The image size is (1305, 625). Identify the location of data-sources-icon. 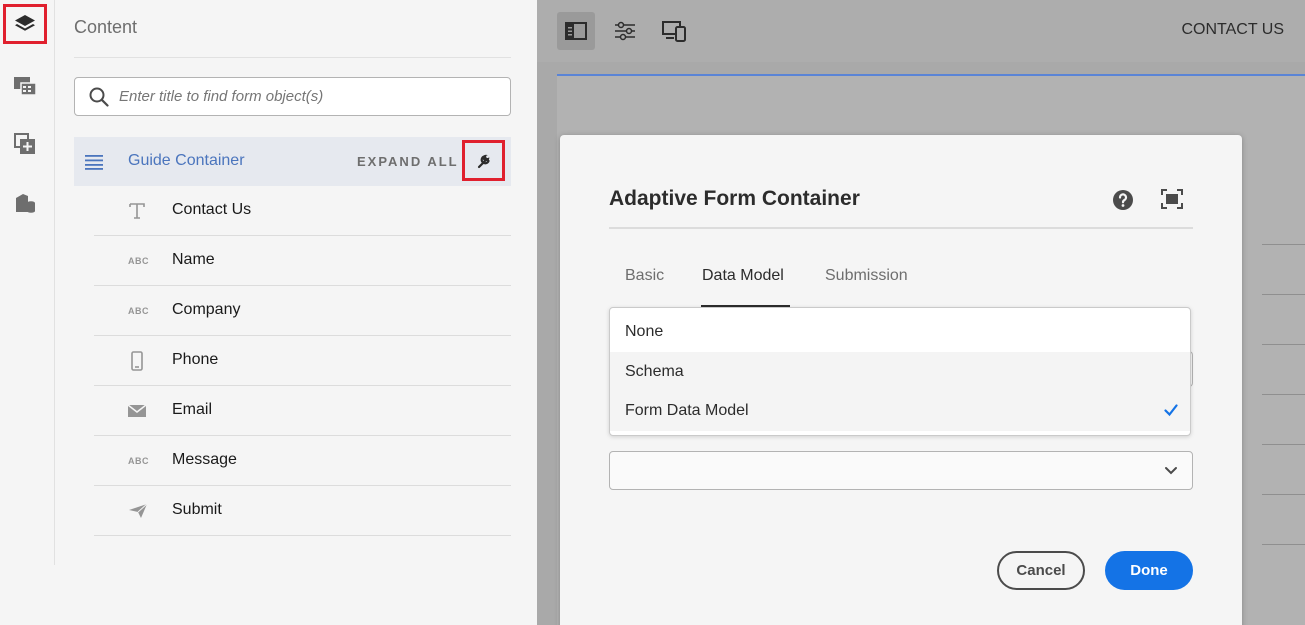
(25, 203).